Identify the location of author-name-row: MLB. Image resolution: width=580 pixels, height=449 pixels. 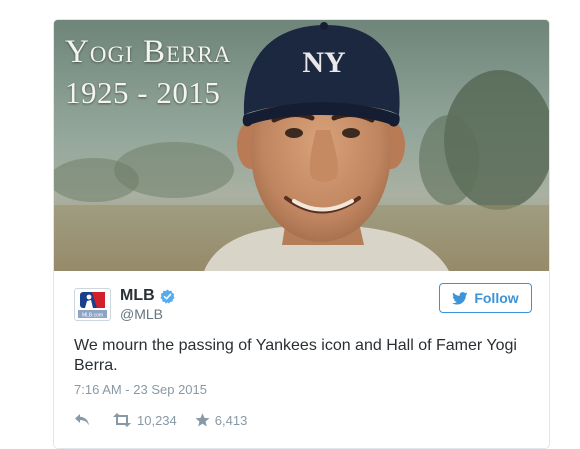
(147, 296).